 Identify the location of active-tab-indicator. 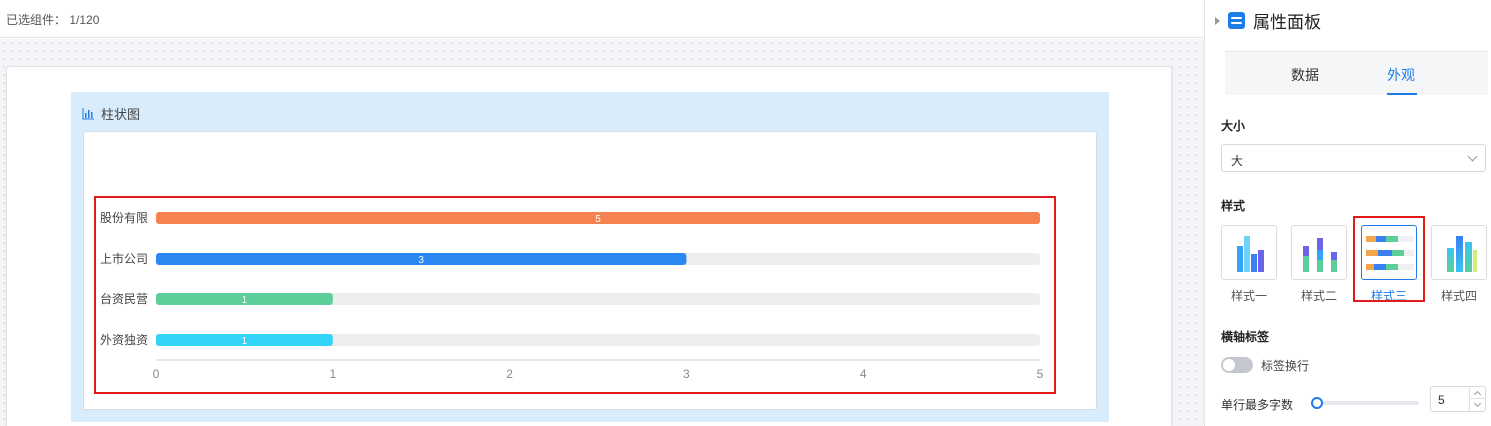
(1402, 94).